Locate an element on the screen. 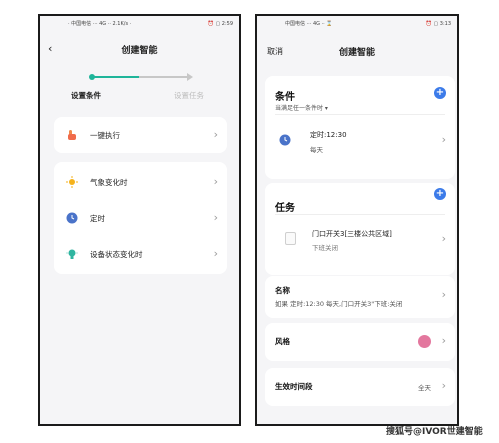  item-label: 设备状态变化时 is located at coordinates (116, 254).